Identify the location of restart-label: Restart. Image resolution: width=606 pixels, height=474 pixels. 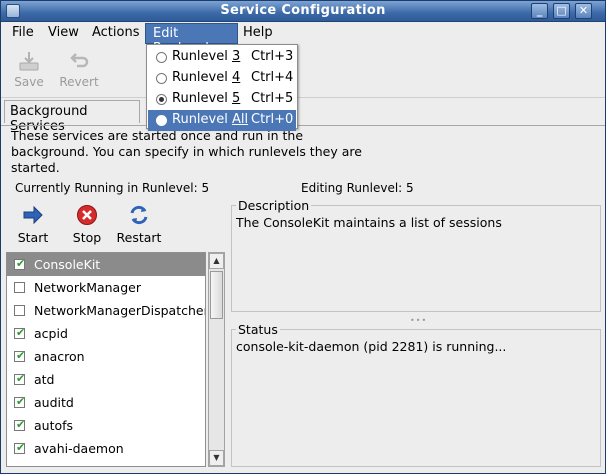
(139, 237).